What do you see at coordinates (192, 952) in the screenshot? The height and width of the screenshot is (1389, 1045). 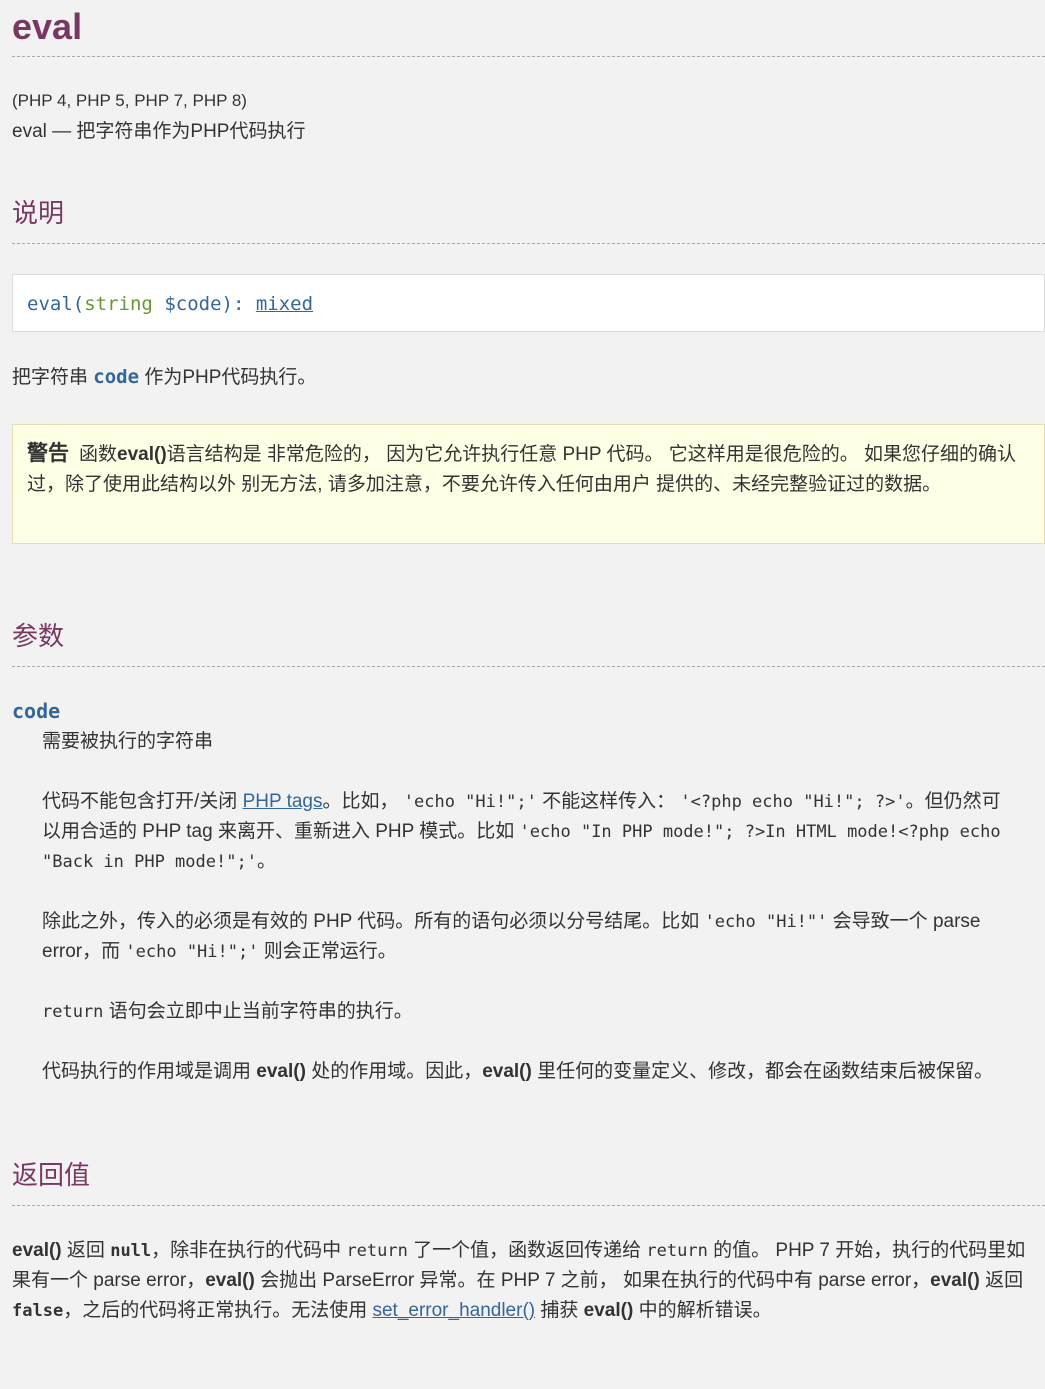 I see `p3-code-2: 'echo "Hi!";'` at bounding box center [192, 952].